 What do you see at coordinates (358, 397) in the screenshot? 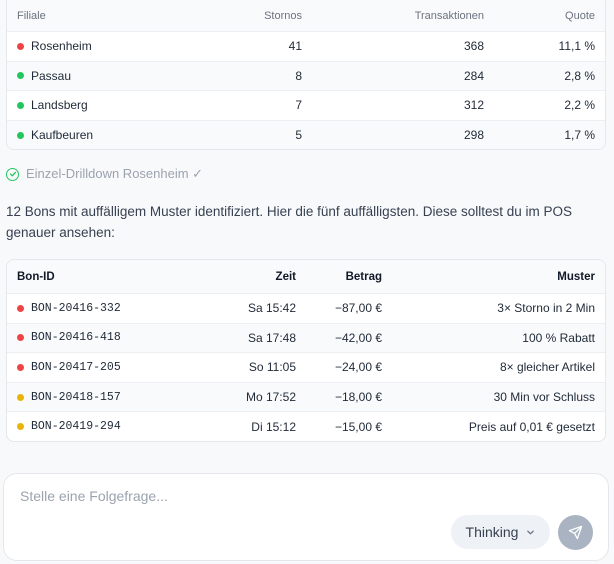
I see `betrag-value: −18,00 €` at bounding box center [358, 397].